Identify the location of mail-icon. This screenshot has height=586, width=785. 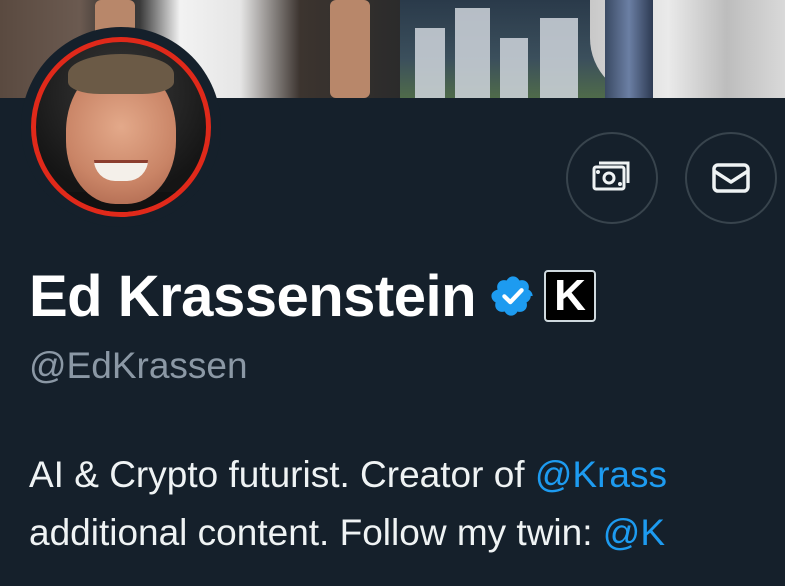
(731, 178).